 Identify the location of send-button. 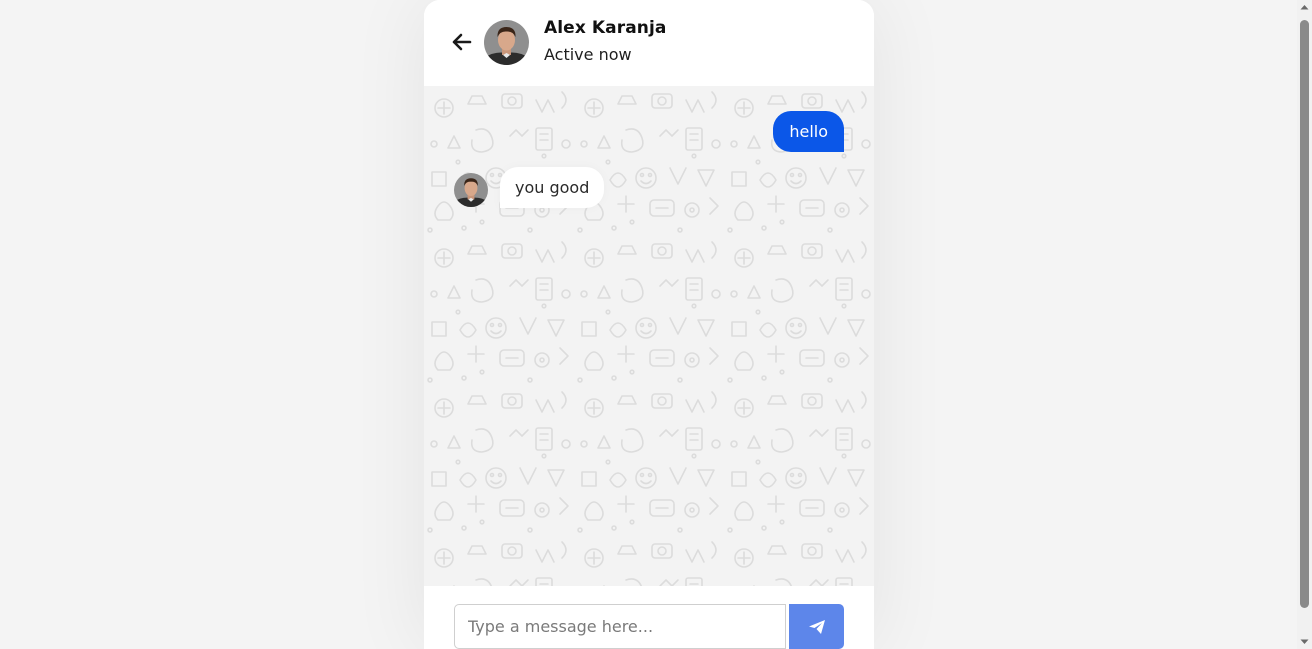
(816, 626).